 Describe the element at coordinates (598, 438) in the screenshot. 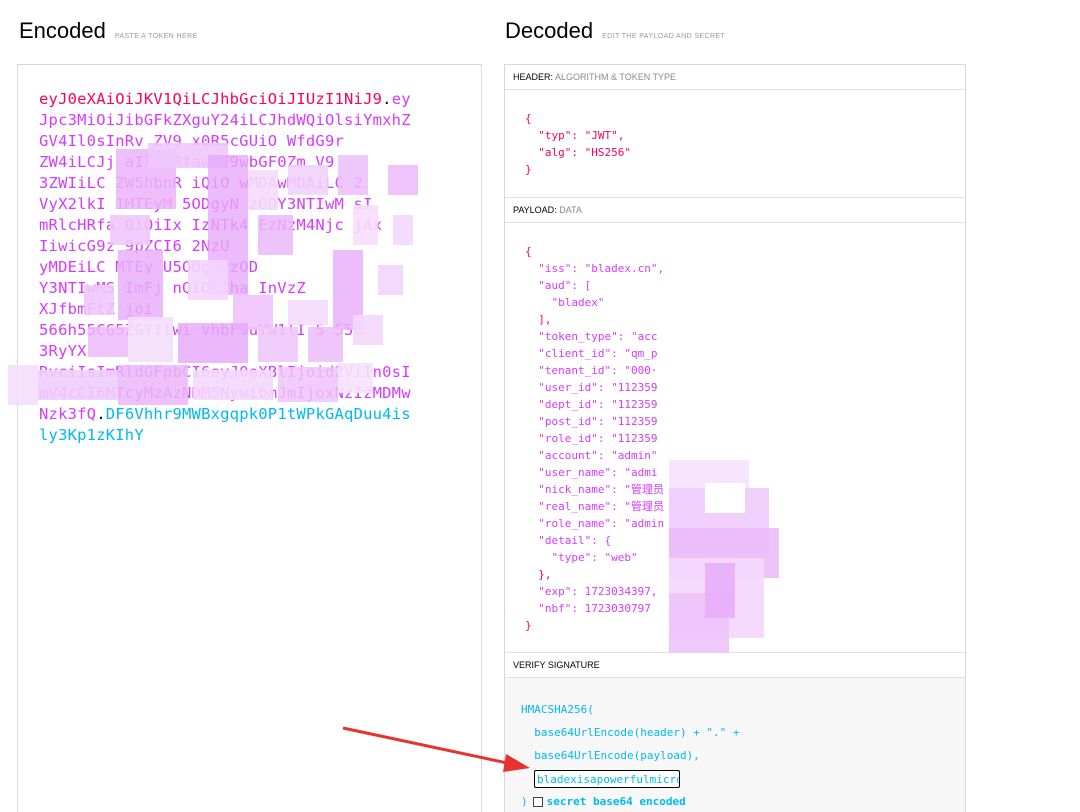

I see `json-line: "role_id": "112359` at that location.